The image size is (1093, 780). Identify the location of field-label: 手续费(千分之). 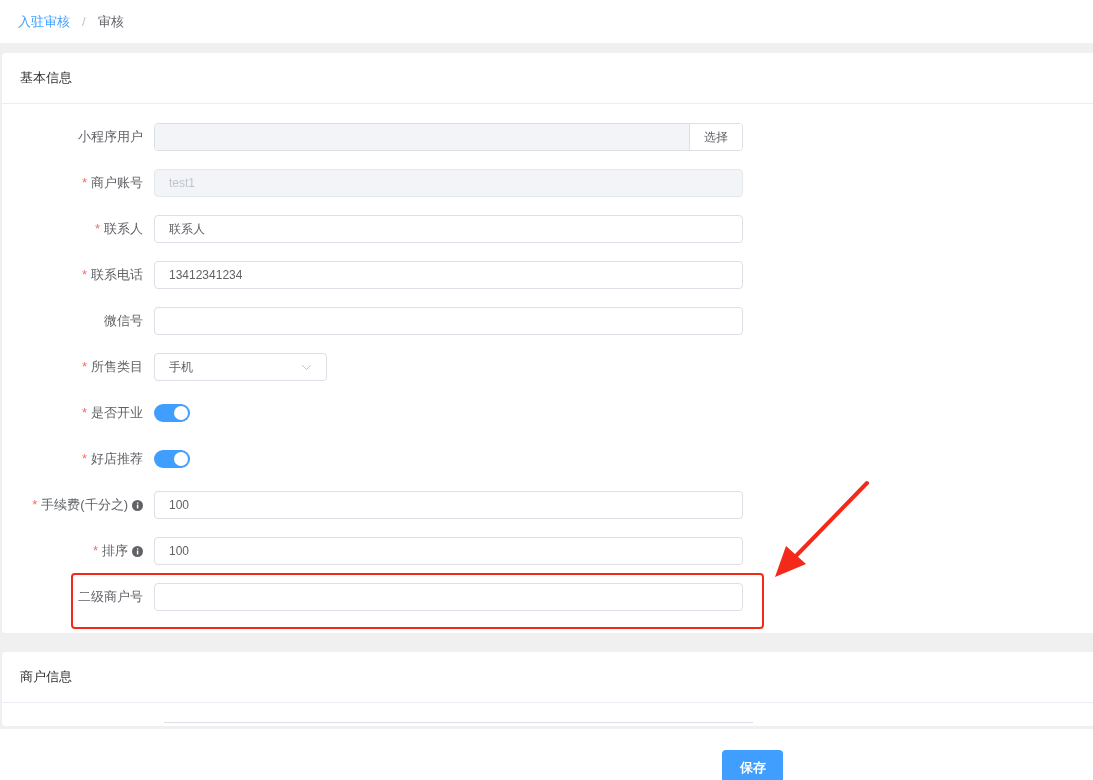
(84, 505).